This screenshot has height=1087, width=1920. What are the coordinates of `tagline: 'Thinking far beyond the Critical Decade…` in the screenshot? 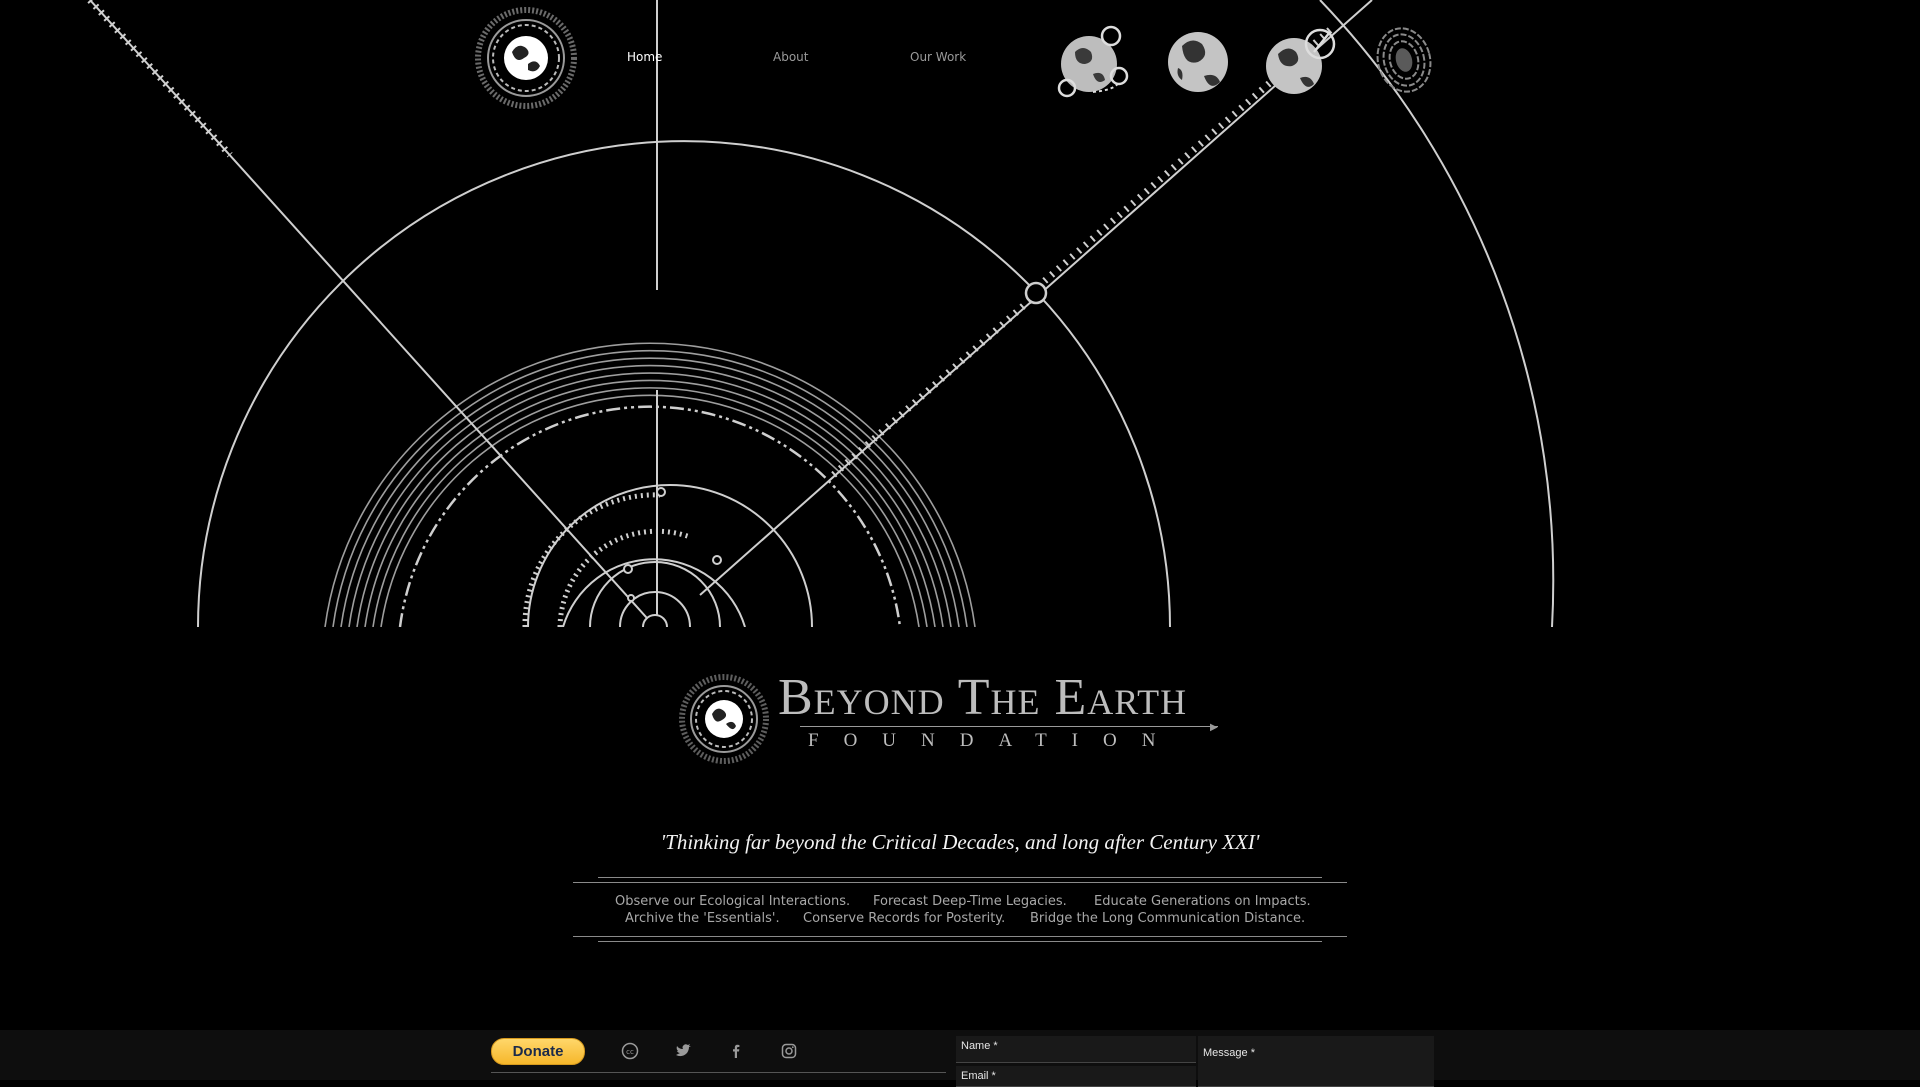 It's located at (960, 842).